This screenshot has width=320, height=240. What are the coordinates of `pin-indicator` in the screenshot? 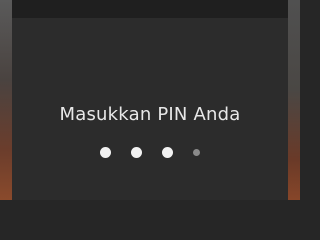 It's located at (150, 152).